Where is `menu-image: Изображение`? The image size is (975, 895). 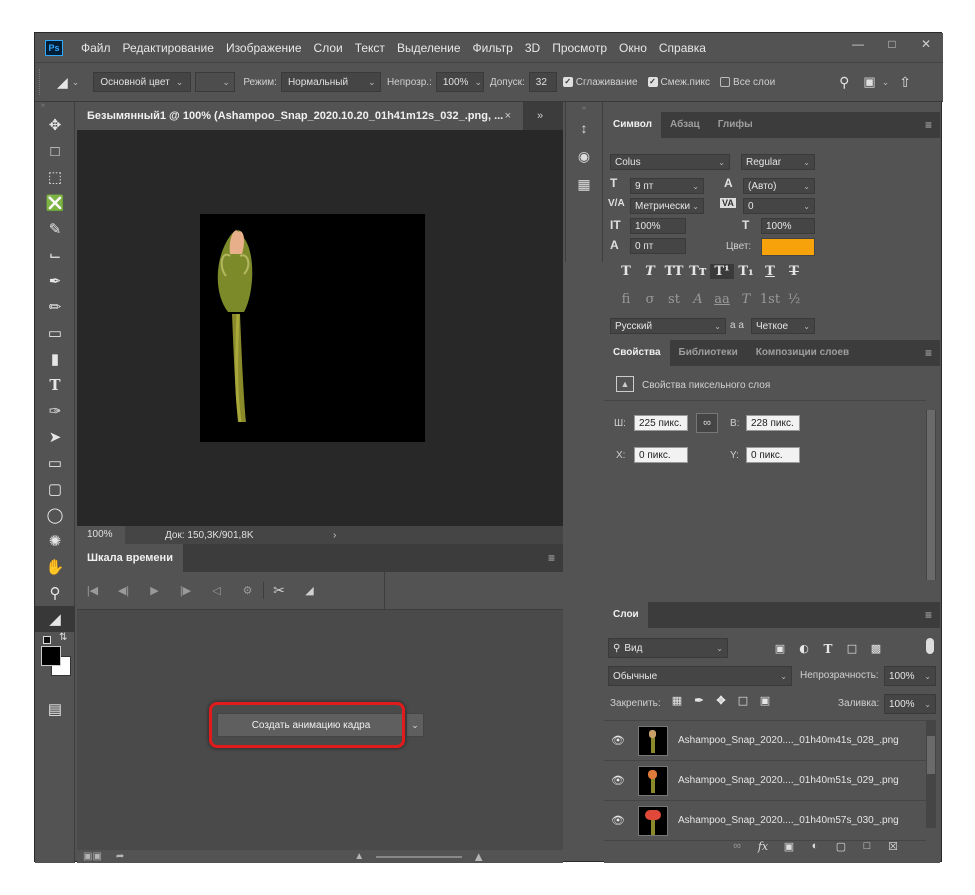
menu-image: Изображение is located at coordinates (264, 48).